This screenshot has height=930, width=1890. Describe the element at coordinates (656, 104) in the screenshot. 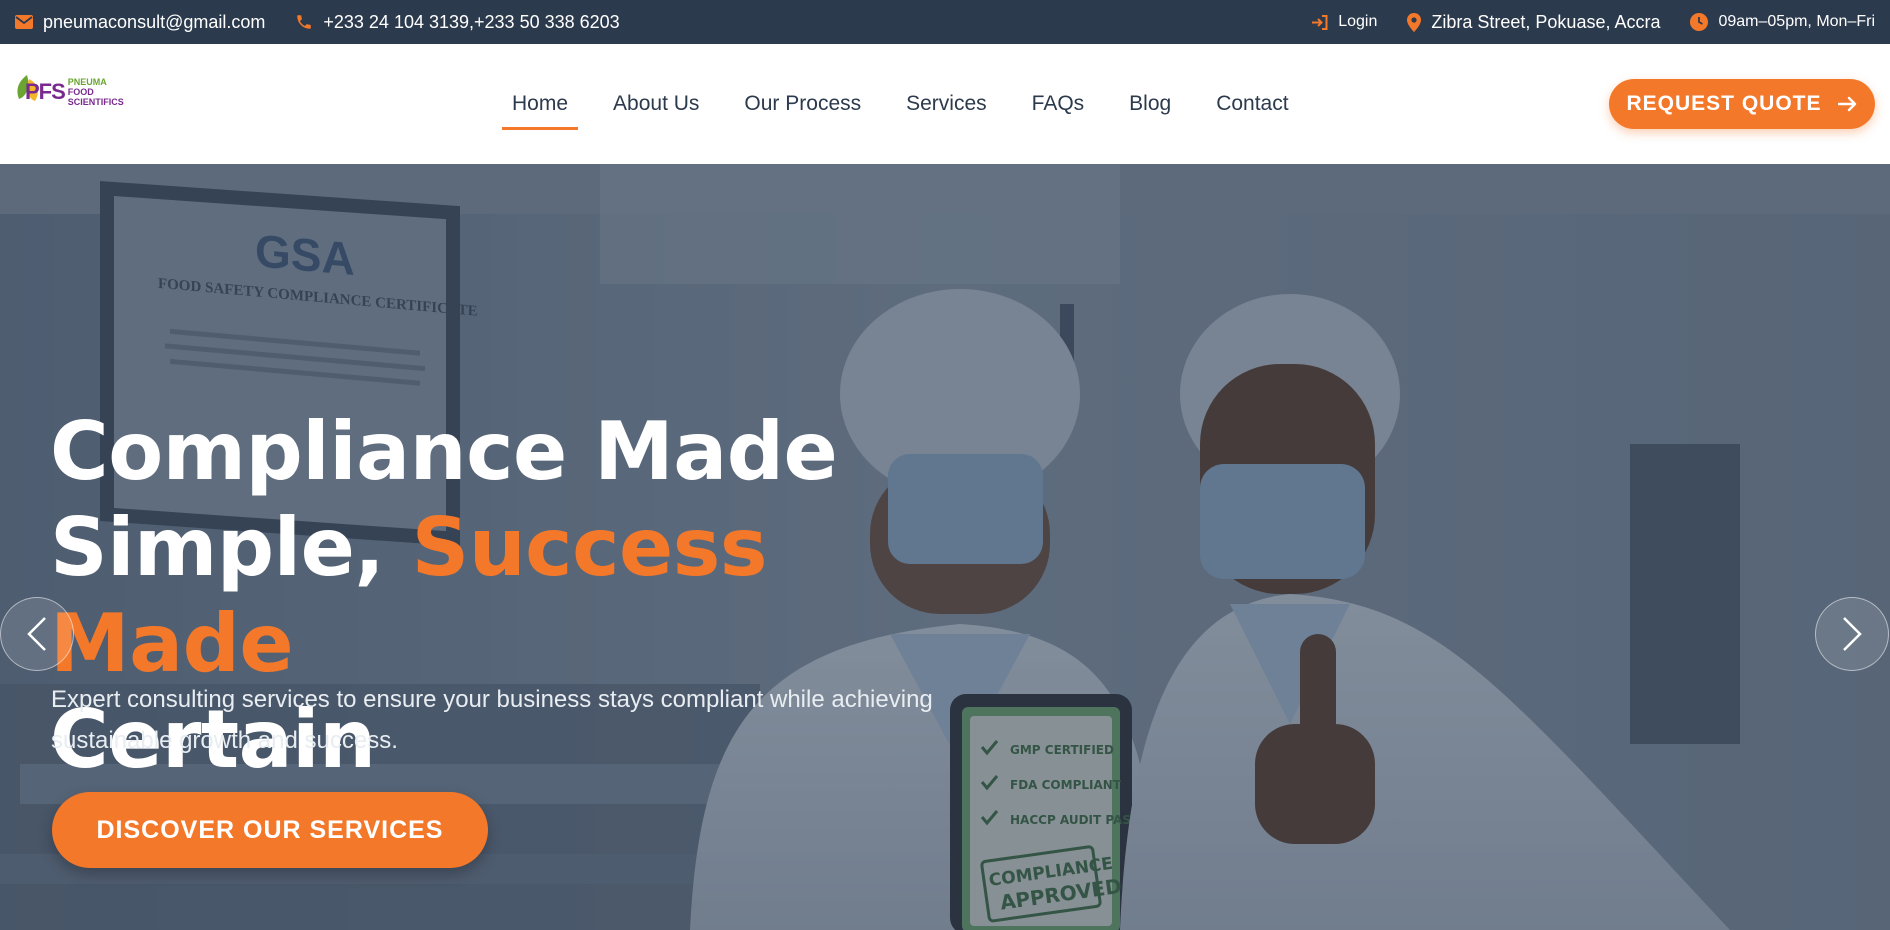

I see `nav-about-us: About Us` at that location.